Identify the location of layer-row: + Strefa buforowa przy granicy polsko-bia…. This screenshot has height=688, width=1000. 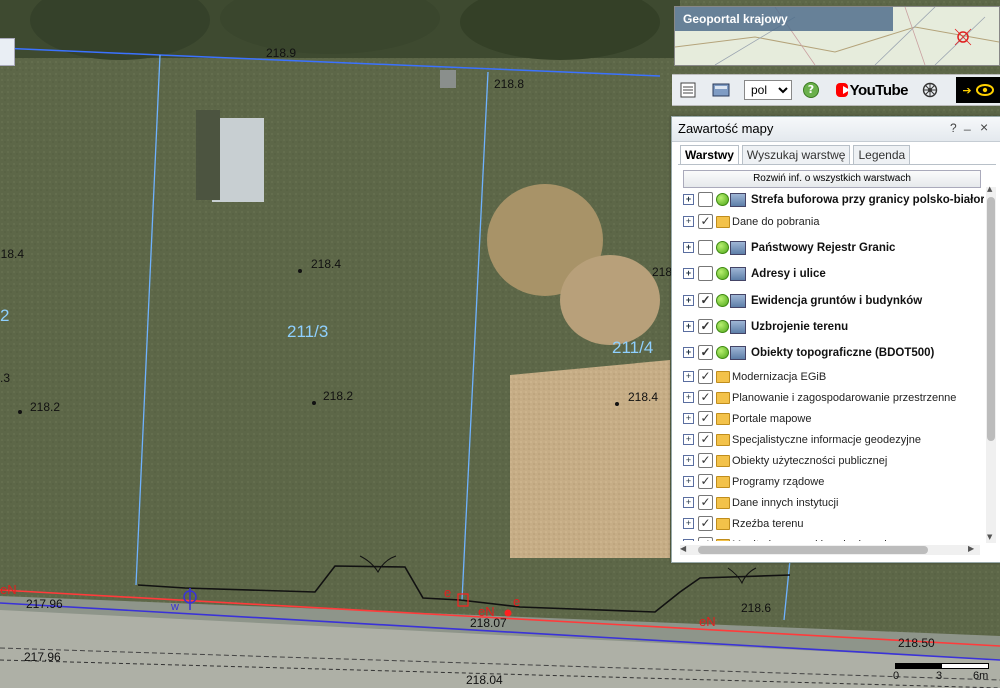
(828, 199).